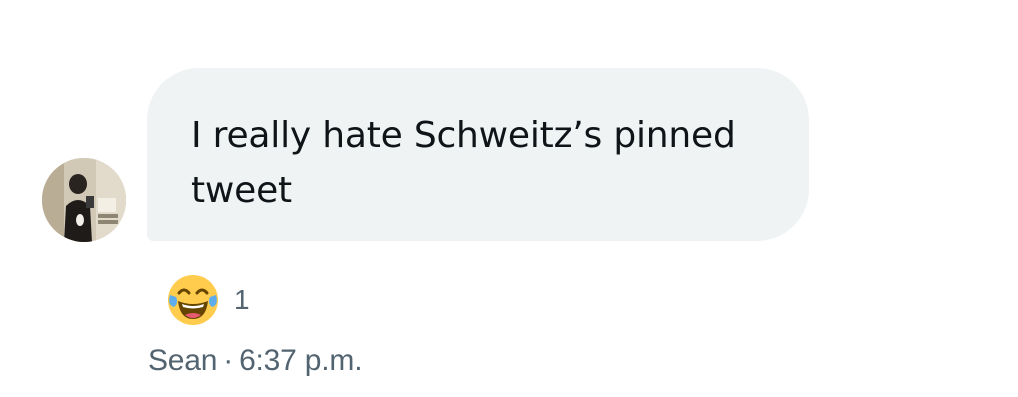 Image resolution: width=1018 pixels, height=397 pixels. What do you see at coordinates (301, 360) in the screenshot?
I see `message-time: 6:37 p.m.` at bounding box center [301, 360].